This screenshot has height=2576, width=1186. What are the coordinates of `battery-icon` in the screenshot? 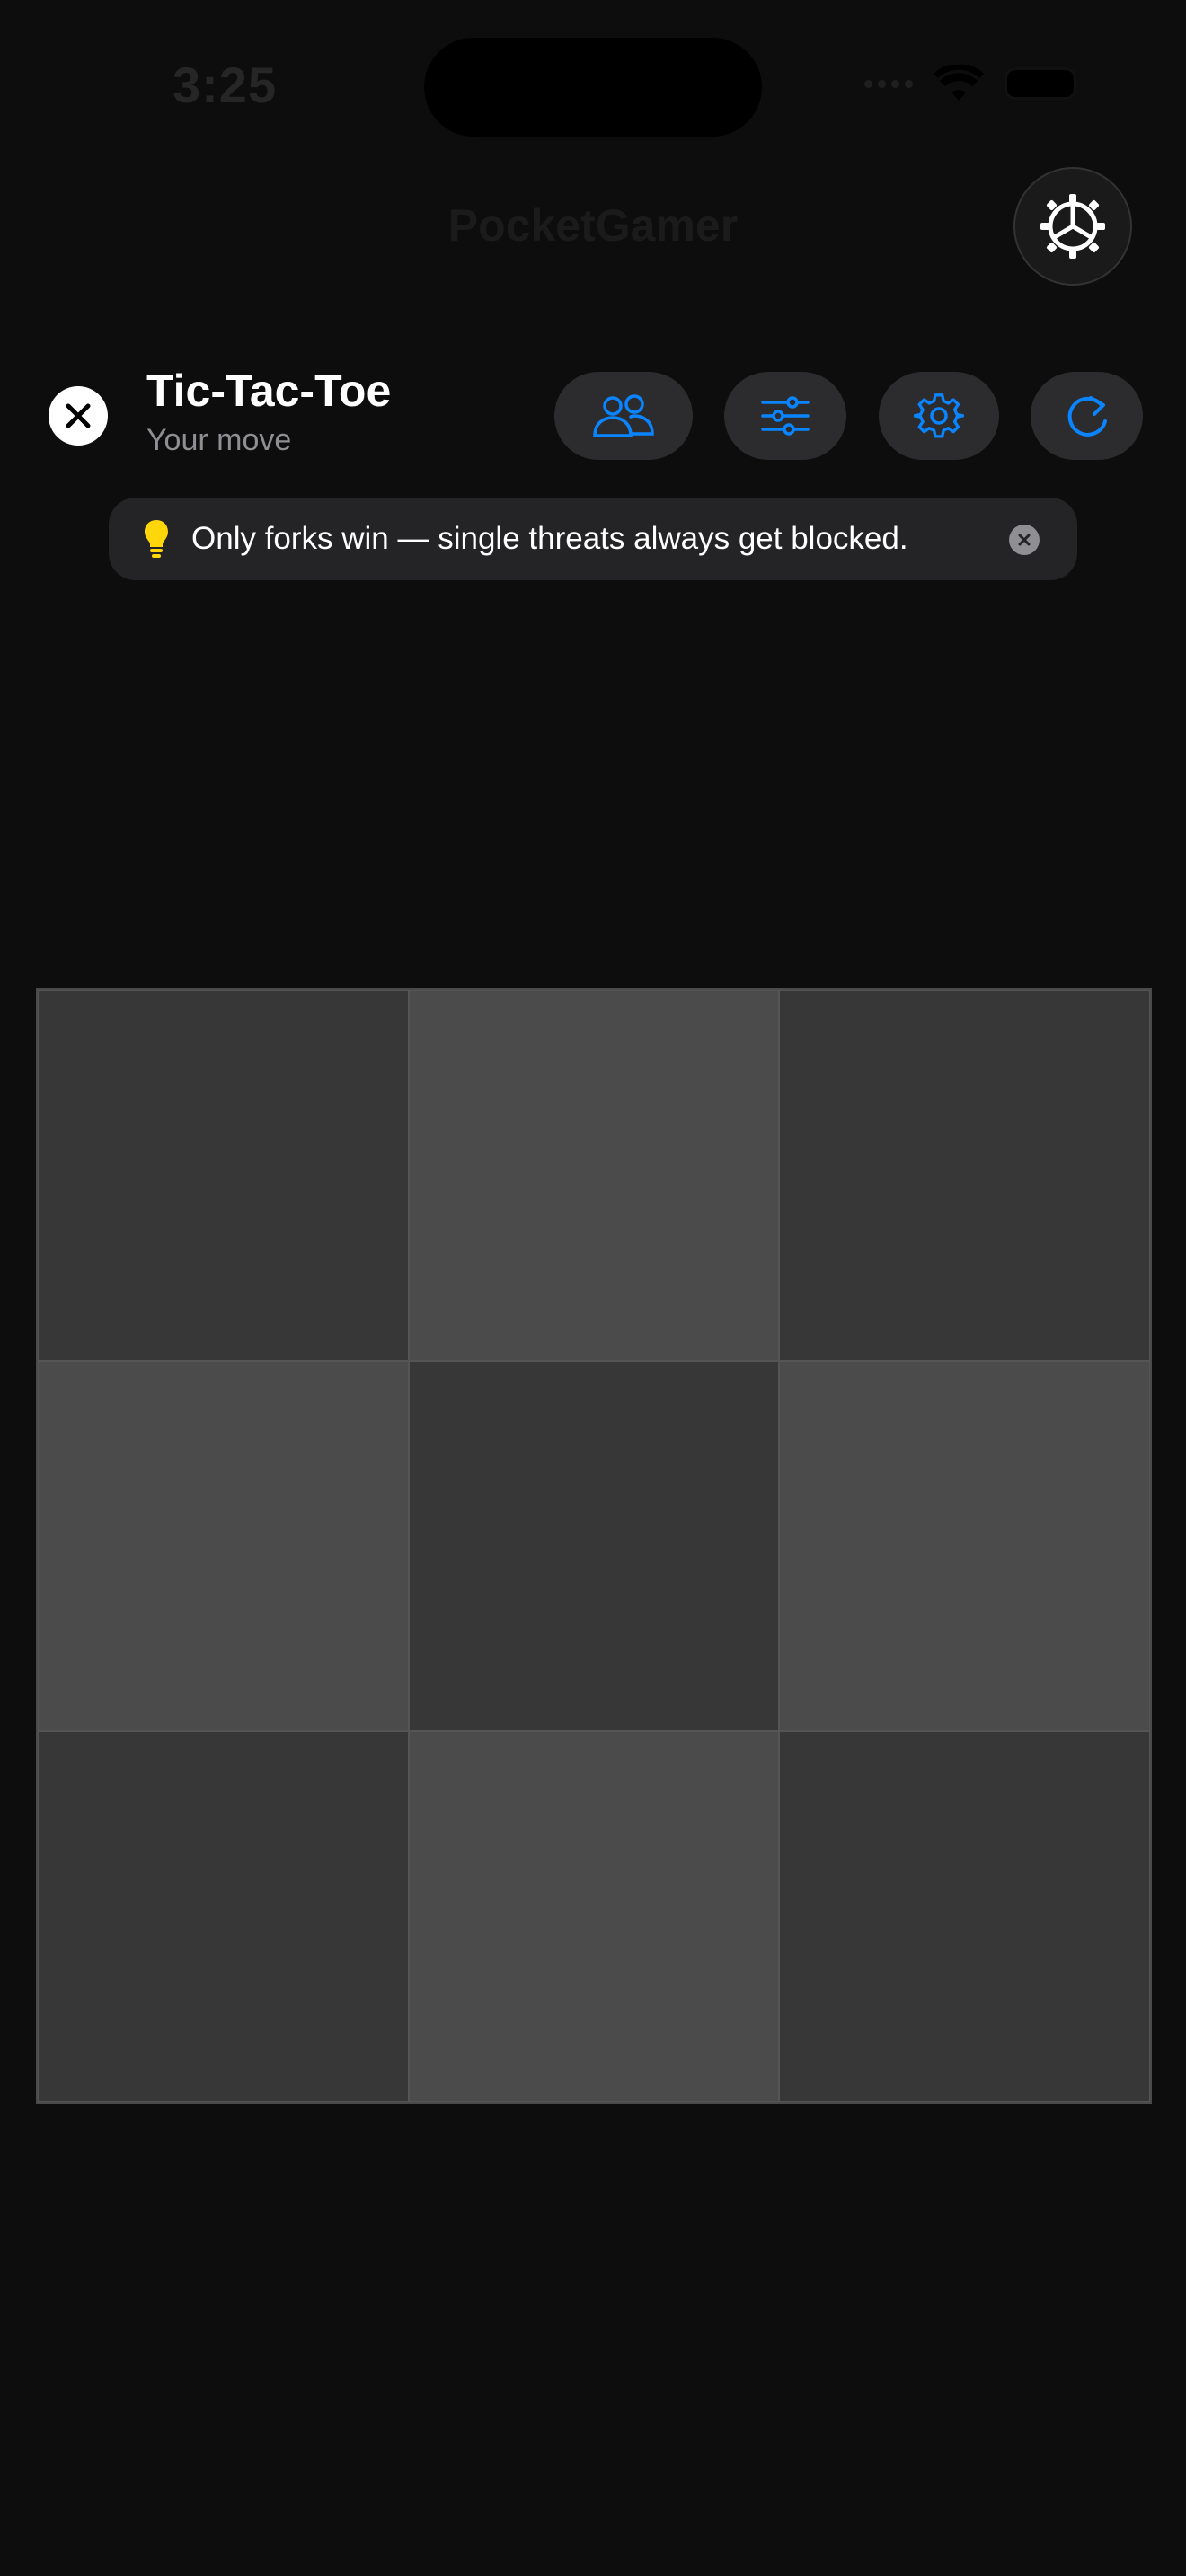 It's located at (1040, 83).